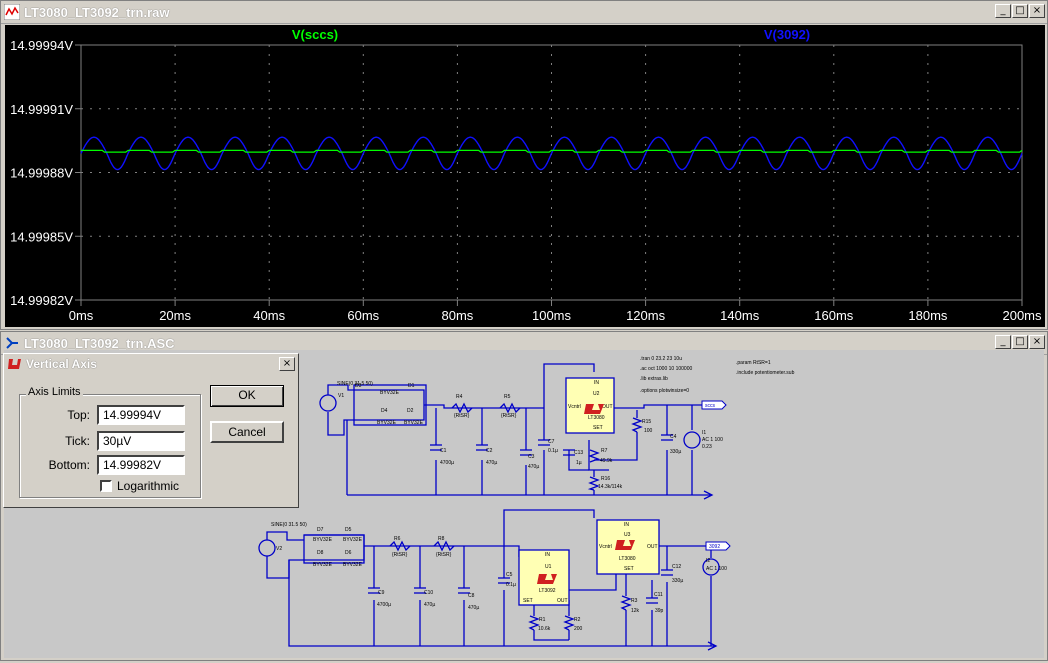 The image size is (1048, 663). I want to click on bottom-label: Bottom:, so click(69, 465).